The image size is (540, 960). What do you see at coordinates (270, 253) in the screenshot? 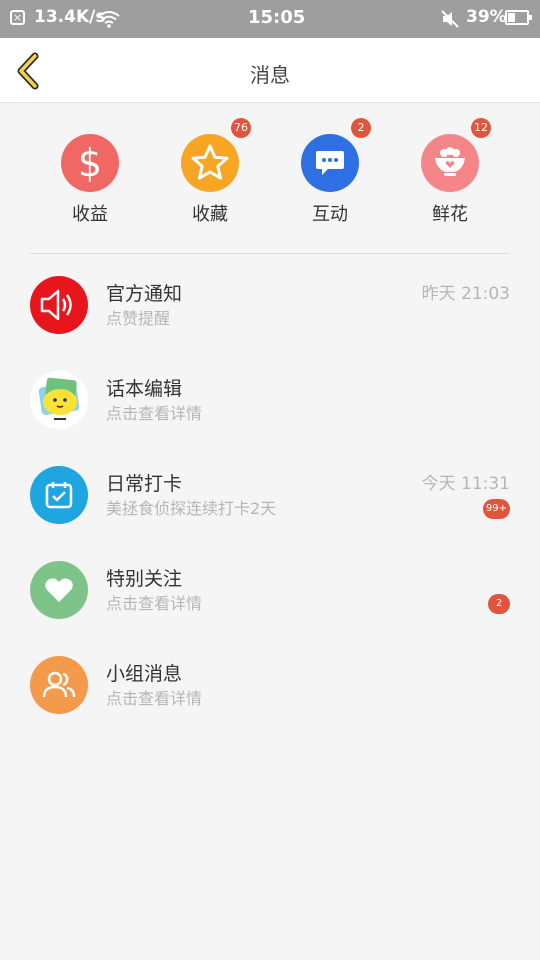
I see `divider` at bounding box center [270, 253].